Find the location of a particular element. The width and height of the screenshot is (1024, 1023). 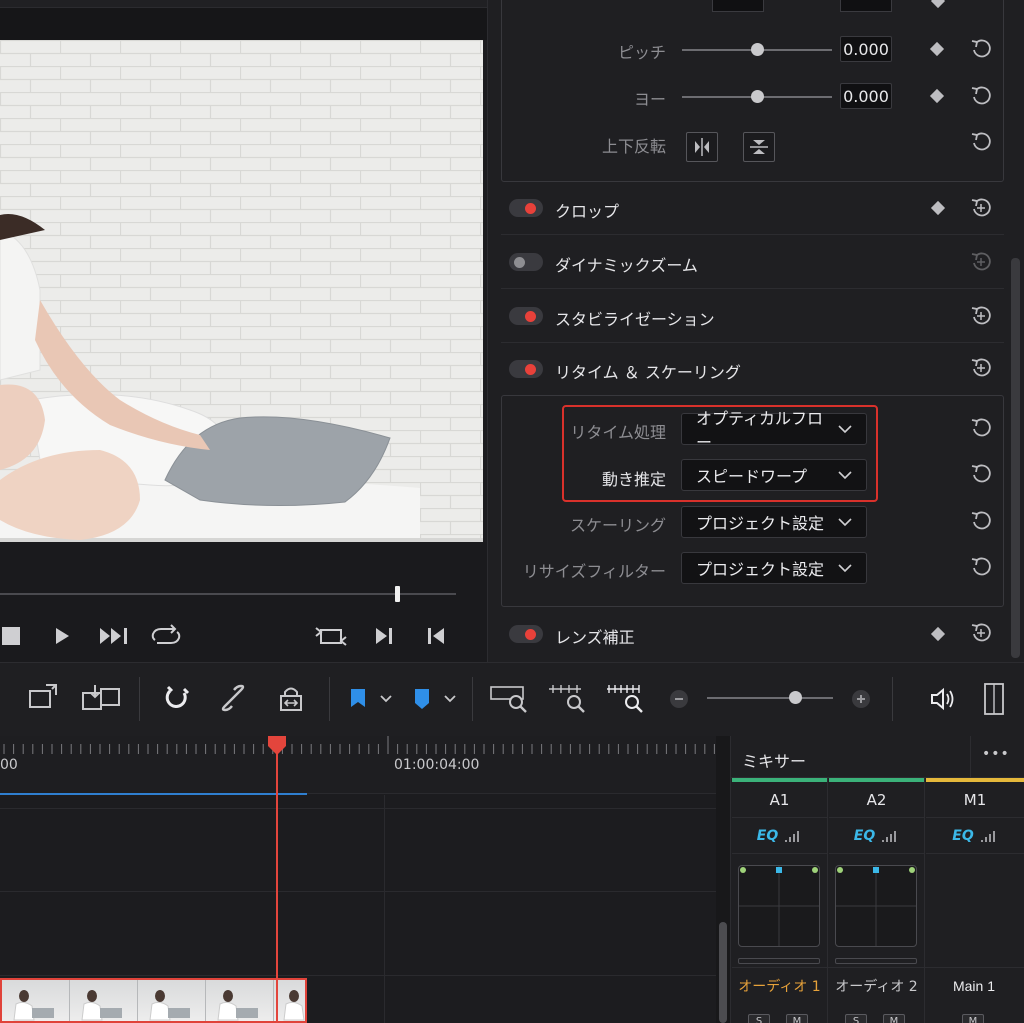

eq-label: EQ is located at coordinates (767, 835).